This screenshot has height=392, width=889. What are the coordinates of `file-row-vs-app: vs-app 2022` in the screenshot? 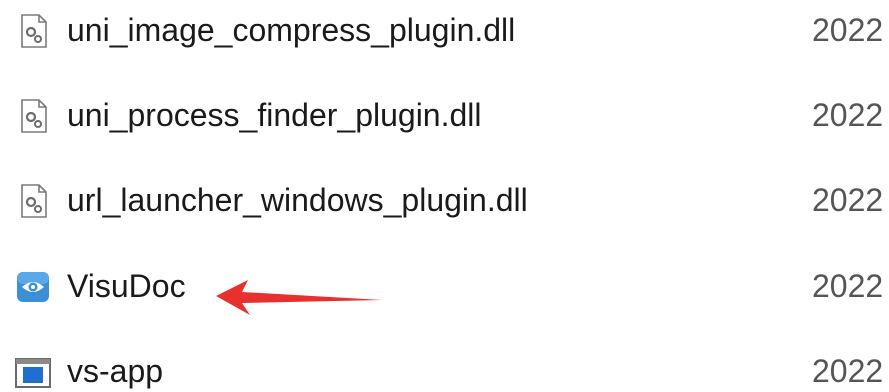 It's located at (444, 366).